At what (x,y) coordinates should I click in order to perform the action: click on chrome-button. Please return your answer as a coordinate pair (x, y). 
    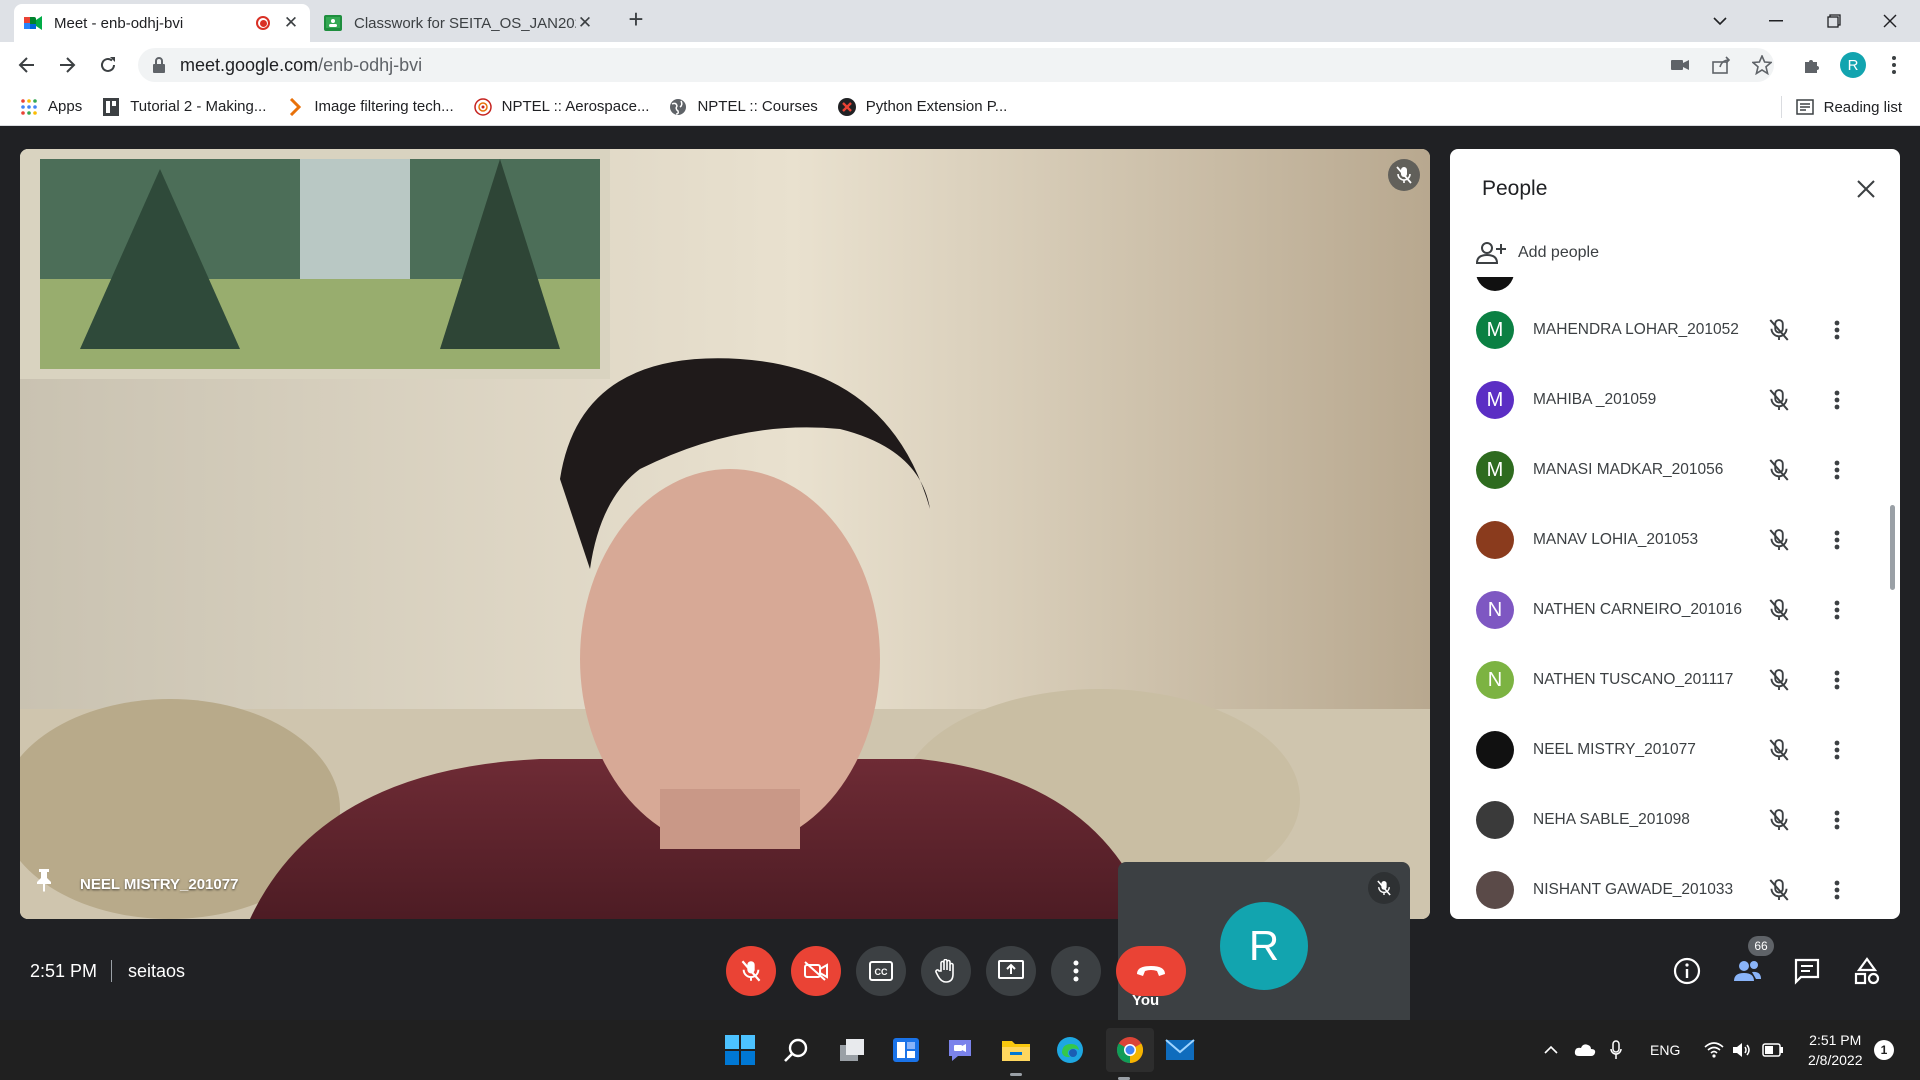
    Looking at the image, I should click on (1130, 1054).